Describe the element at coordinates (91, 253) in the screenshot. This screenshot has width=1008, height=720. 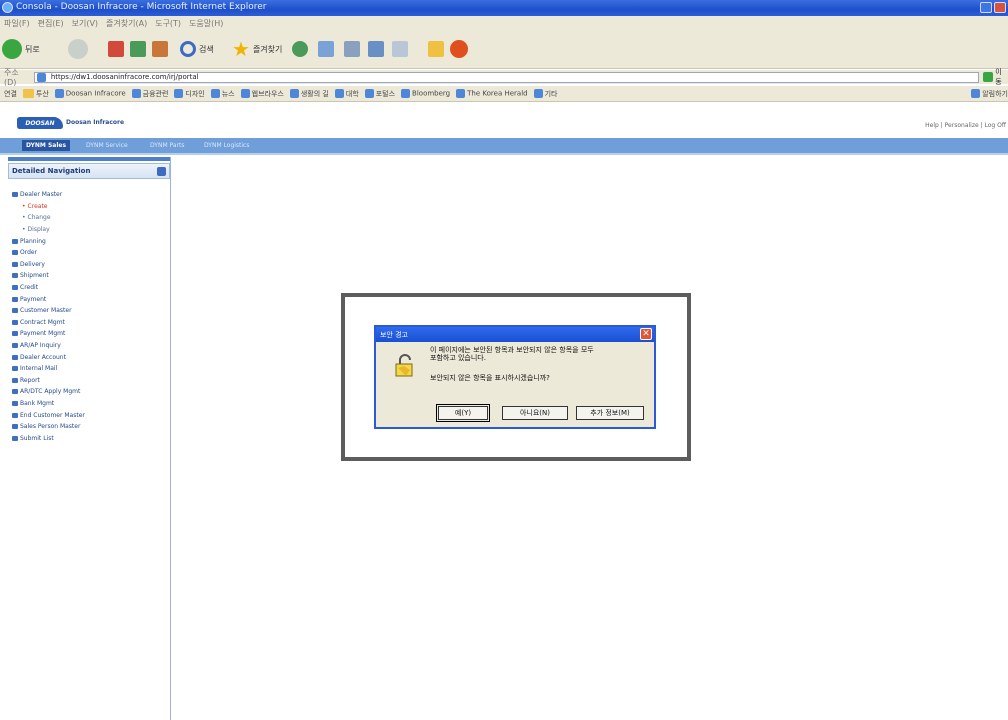
I see `nav-item: Order` at that location.